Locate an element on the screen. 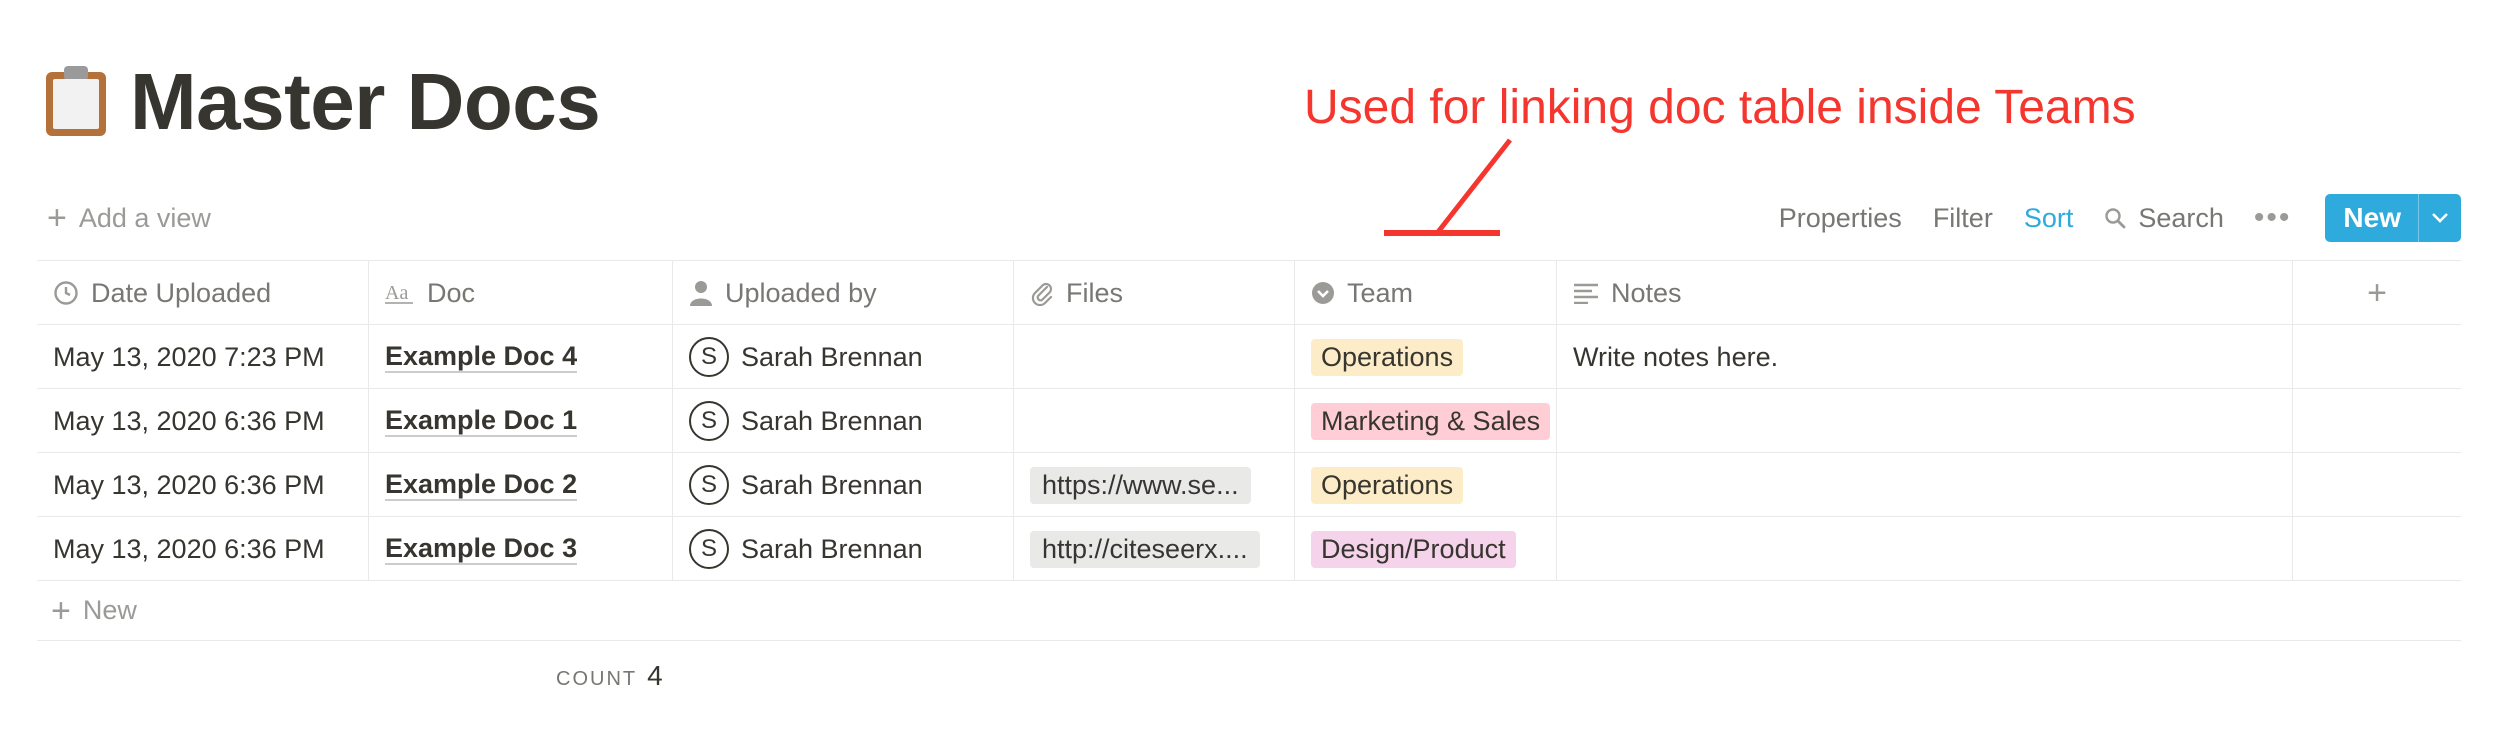  person-icon is located at coordinates (701, 293).